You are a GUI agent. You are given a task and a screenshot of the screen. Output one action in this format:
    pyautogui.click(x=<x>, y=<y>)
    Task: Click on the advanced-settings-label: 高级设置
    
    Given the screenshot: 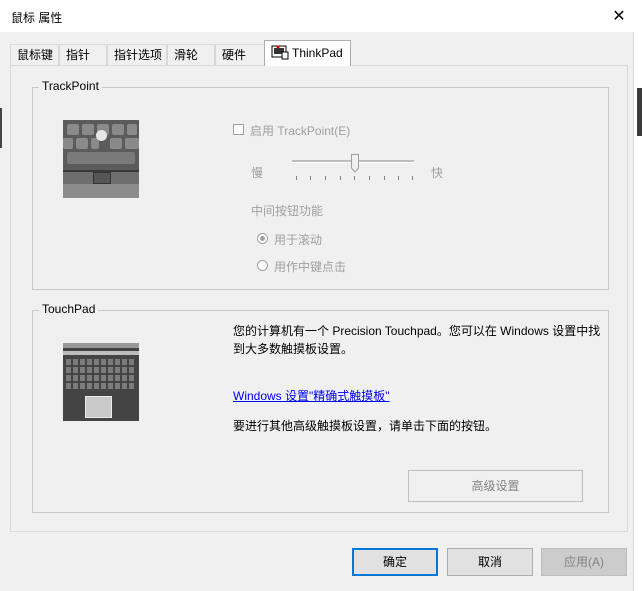 What is the action you would take?
    pyautogui.click(x=495, y=486)
    